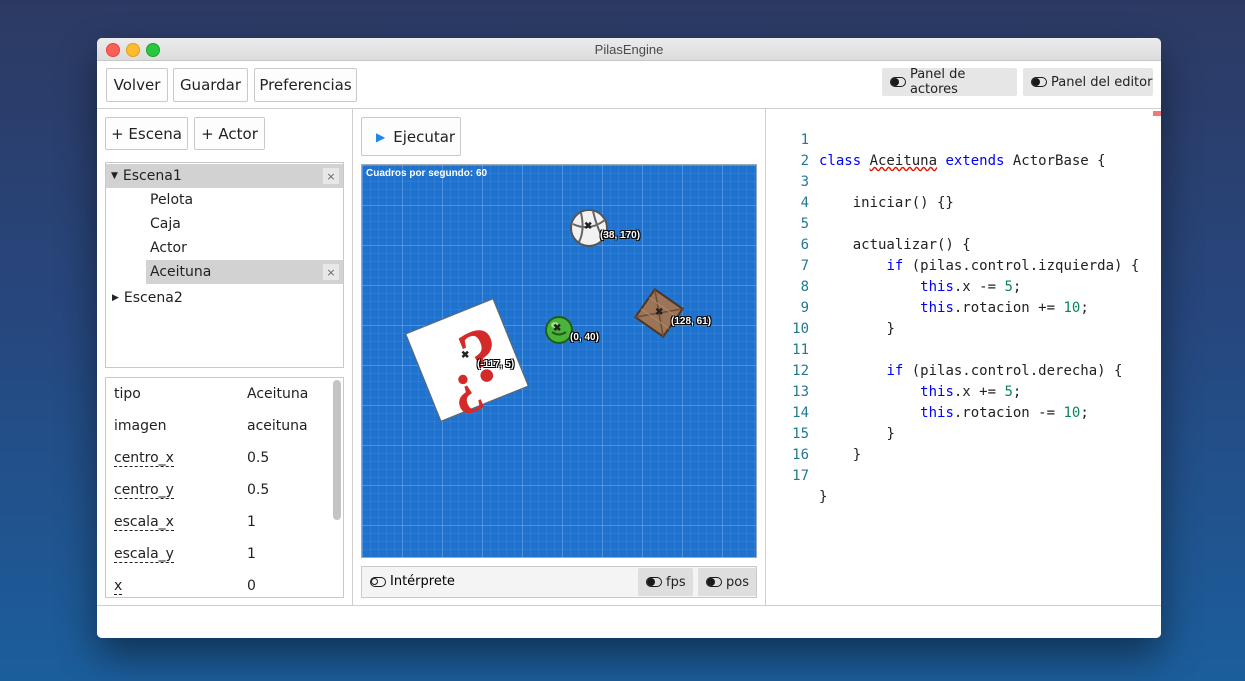  I want to click on code-line: 2, so click(792, 149).